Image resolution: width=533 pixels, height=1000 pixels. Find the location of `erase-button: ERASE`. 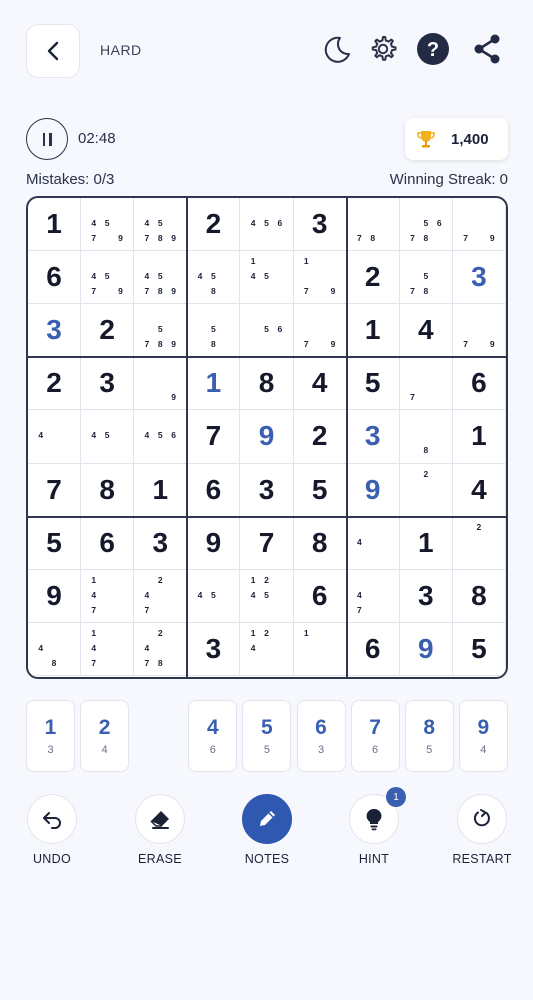

erase-button: ERASE is located at coordinates (160, 830).